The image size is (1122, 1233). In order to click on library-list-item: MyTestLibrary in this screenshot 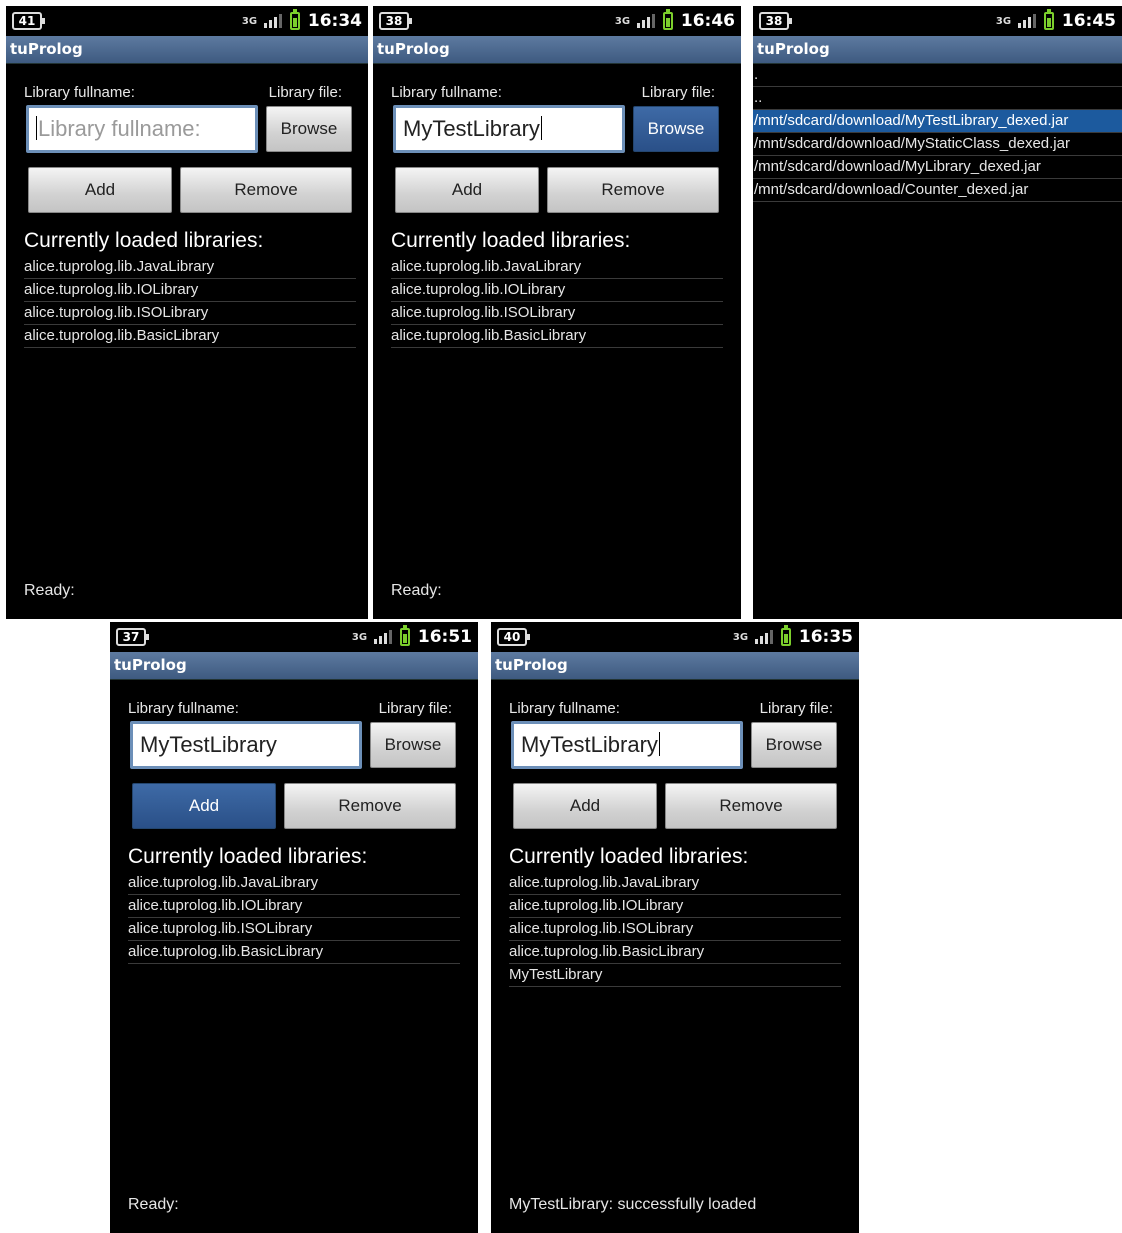, I will do `click(675, 975)`.